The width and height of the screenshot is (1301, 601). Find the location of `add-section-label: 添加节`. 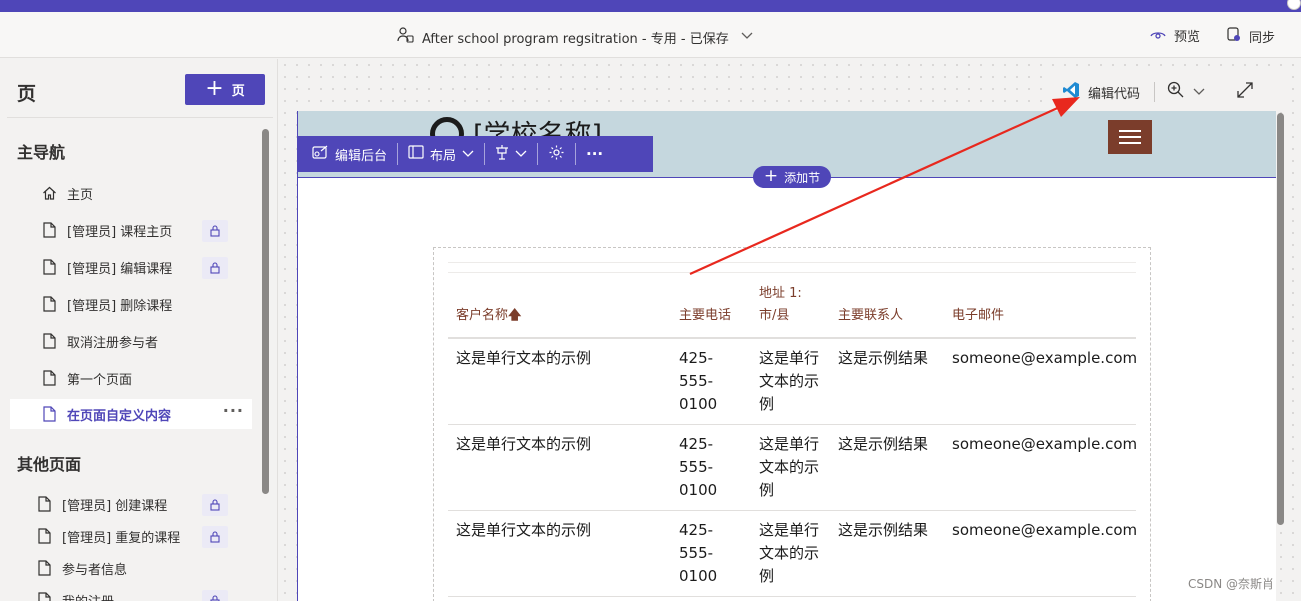

add-section-label: 添加节 is located at coordinates (802, 177).